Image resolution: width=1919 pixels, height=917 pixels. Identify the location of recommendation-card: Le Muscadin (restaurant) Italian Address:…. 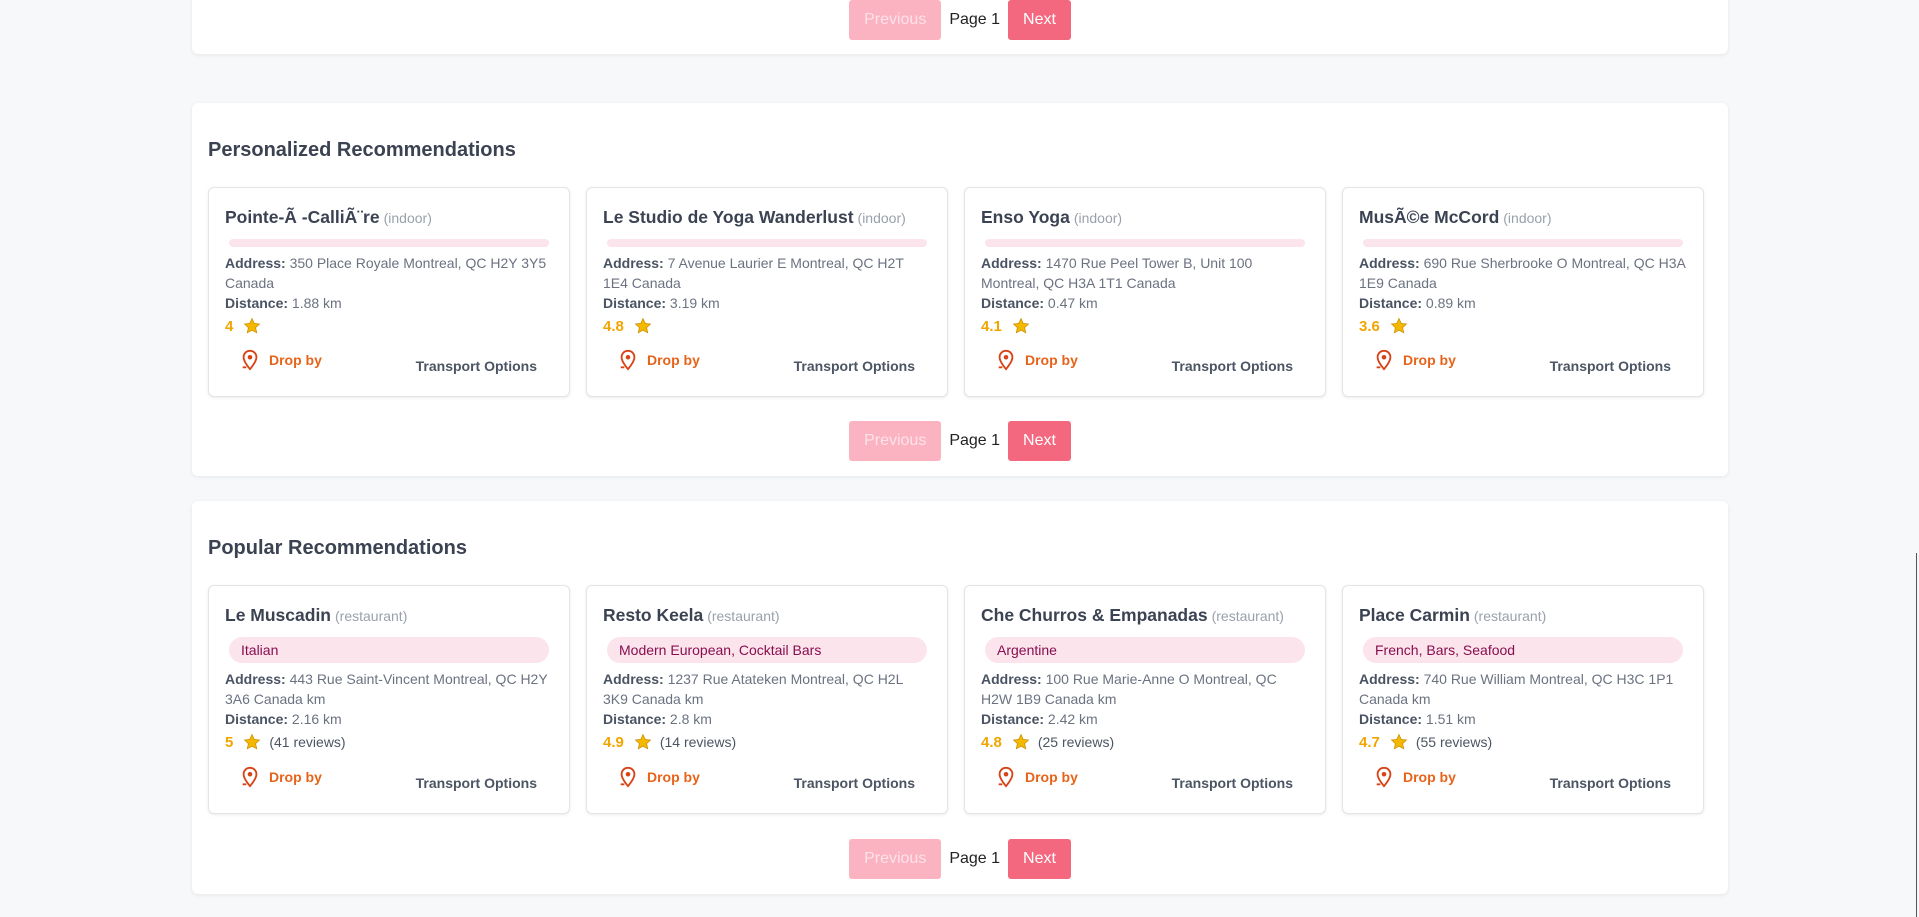
(389, 699).